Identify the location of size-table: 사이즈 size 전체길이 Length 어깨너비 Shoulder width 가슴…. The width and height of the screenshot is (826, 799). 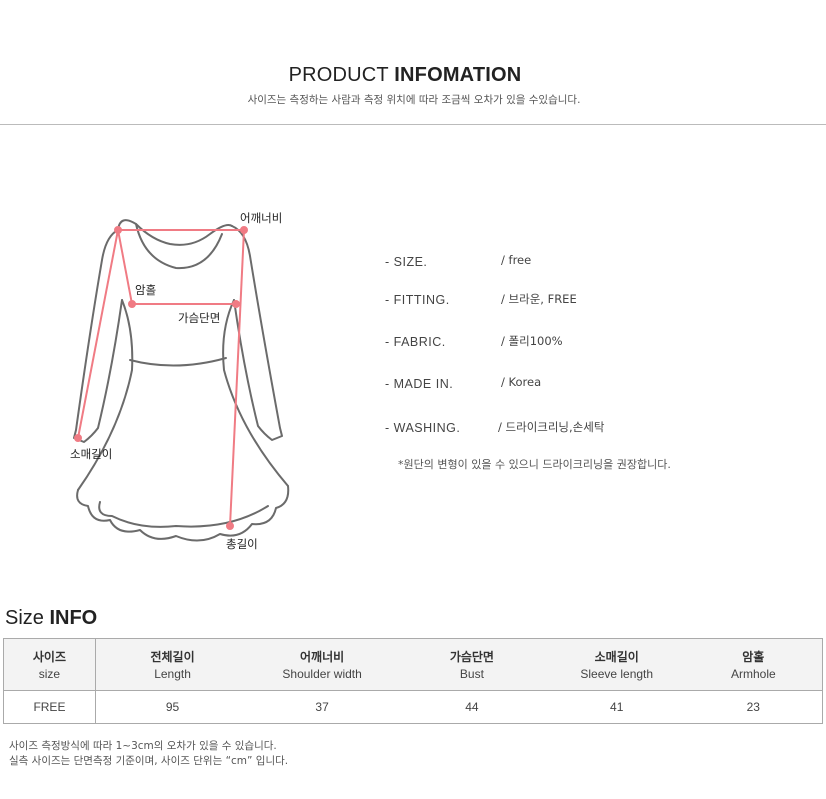
(413, 681).